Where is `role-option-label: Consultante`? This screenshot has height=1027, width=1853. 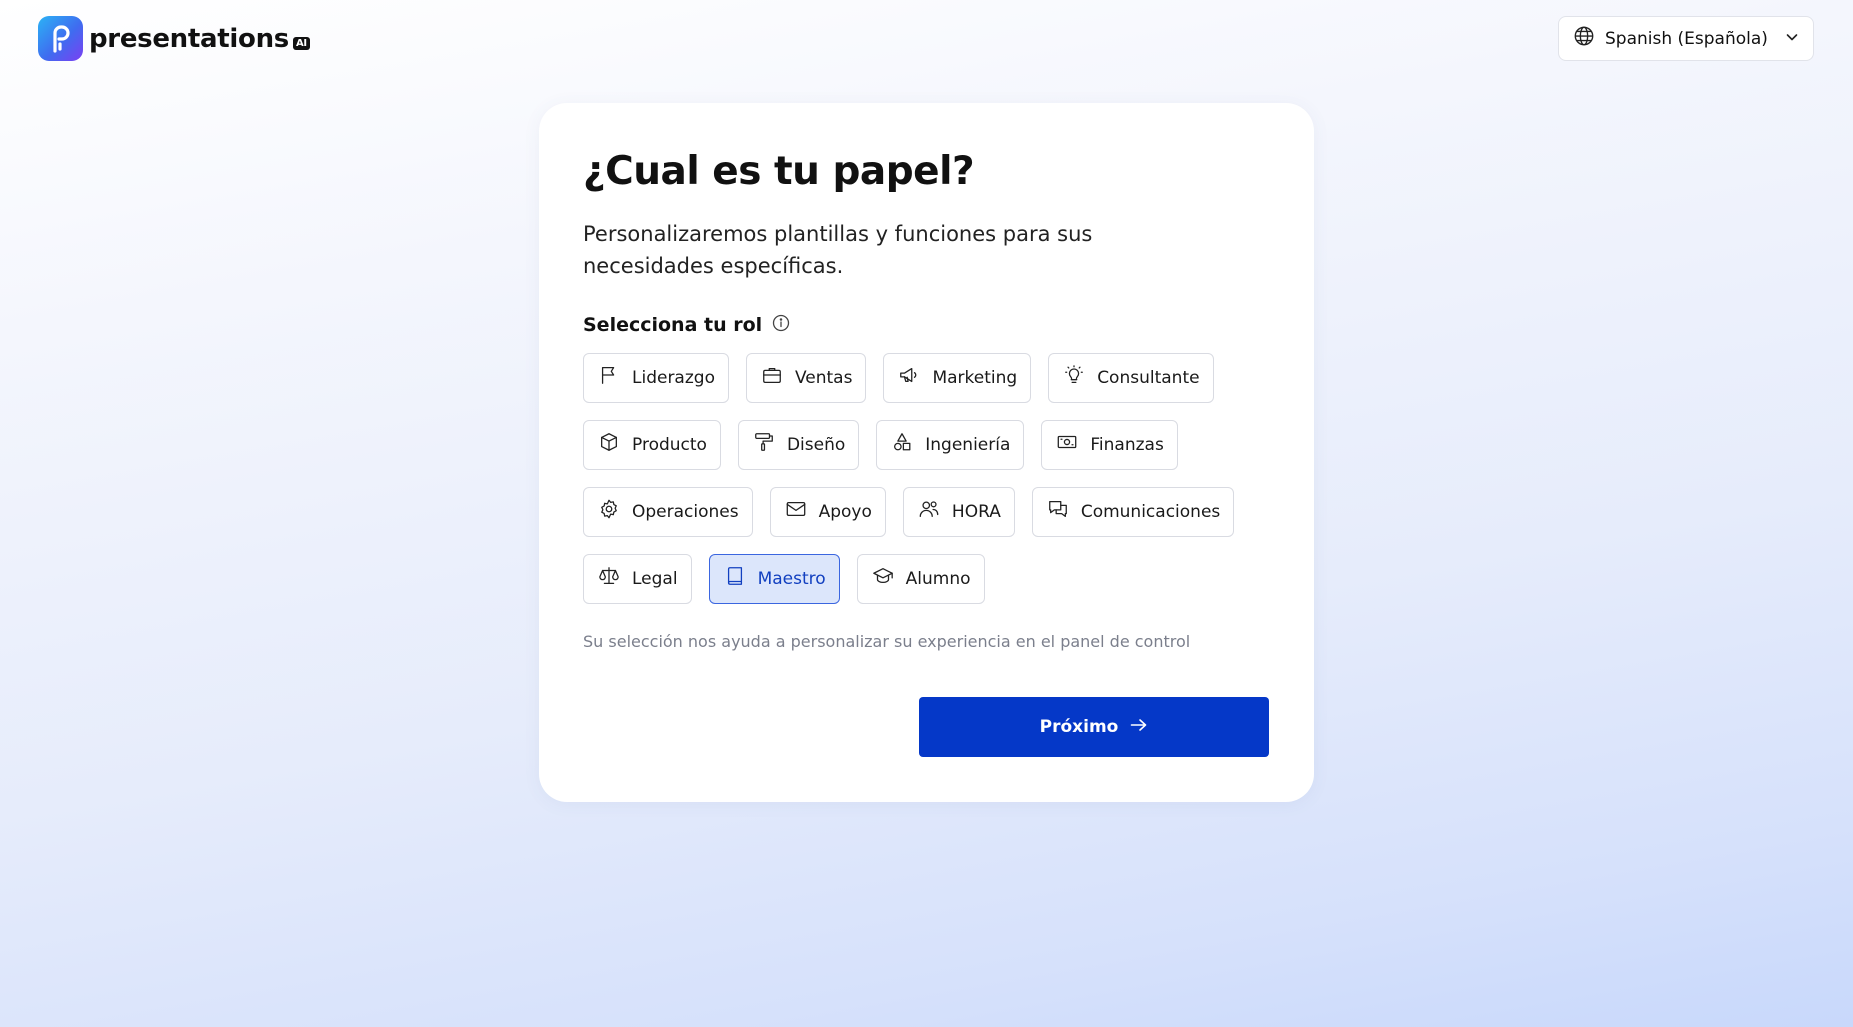 role-option-label: Consultante is located at coordinates (1148, 377).